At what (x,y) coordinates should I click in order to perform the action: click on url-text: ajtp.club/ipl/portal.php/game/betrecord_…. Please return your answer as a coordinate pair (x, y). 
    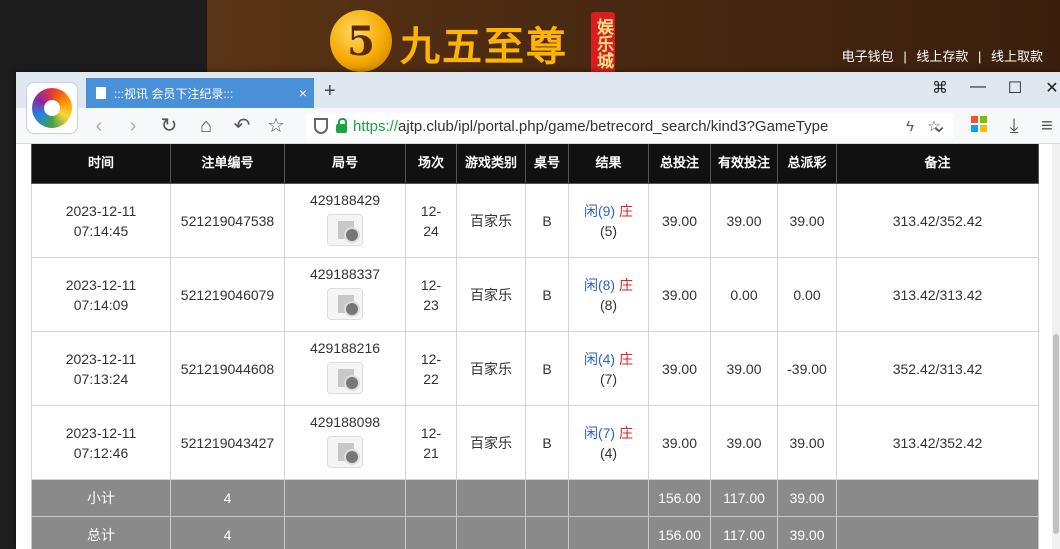
    Looking at the image, I should click on (613, 126).